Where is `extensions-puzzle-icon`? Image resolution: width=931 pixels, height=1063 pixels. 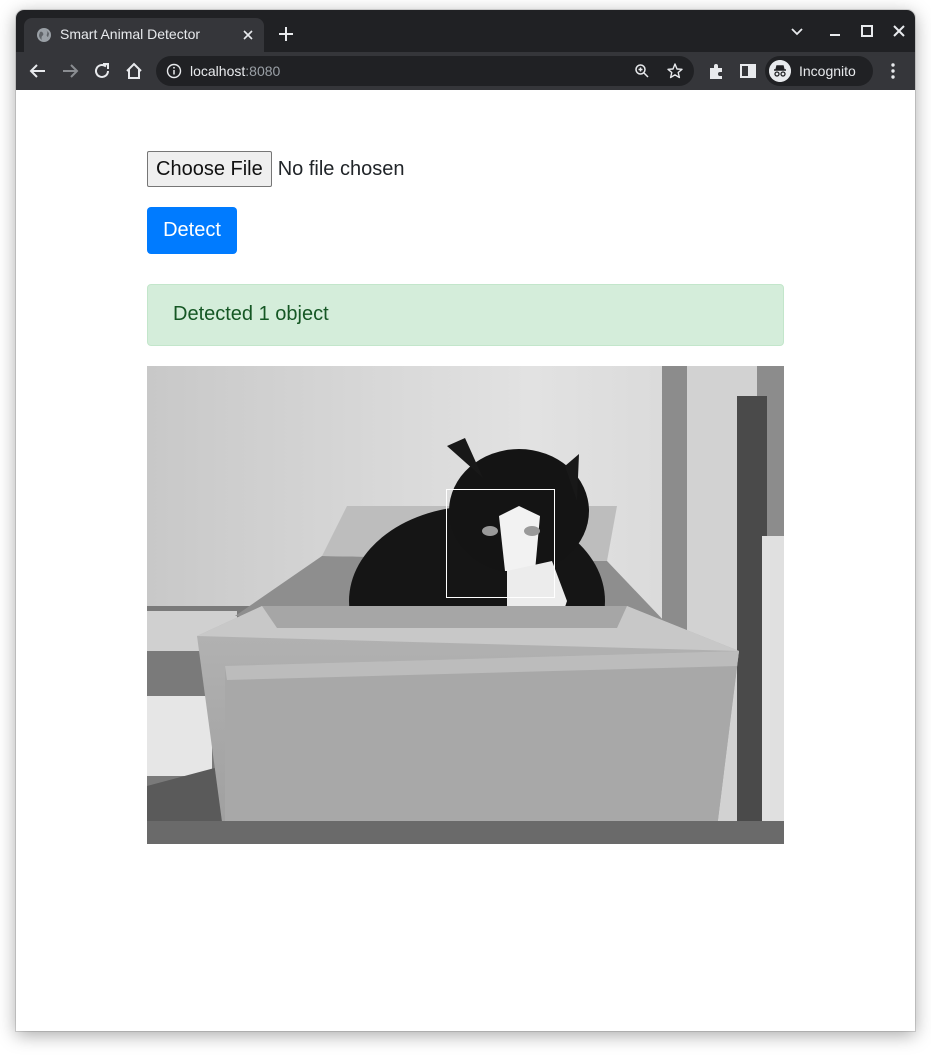
extensions-puzzle-icon is located at coordinates (716, 71).